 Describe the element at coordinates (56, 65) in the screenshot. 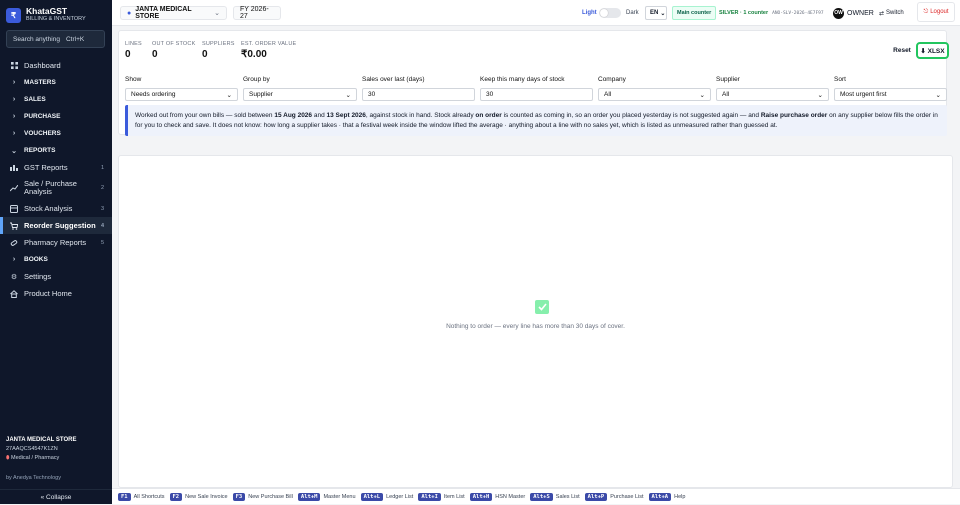

I see `sidebar-item-dashboard: Dashboard` at that location.